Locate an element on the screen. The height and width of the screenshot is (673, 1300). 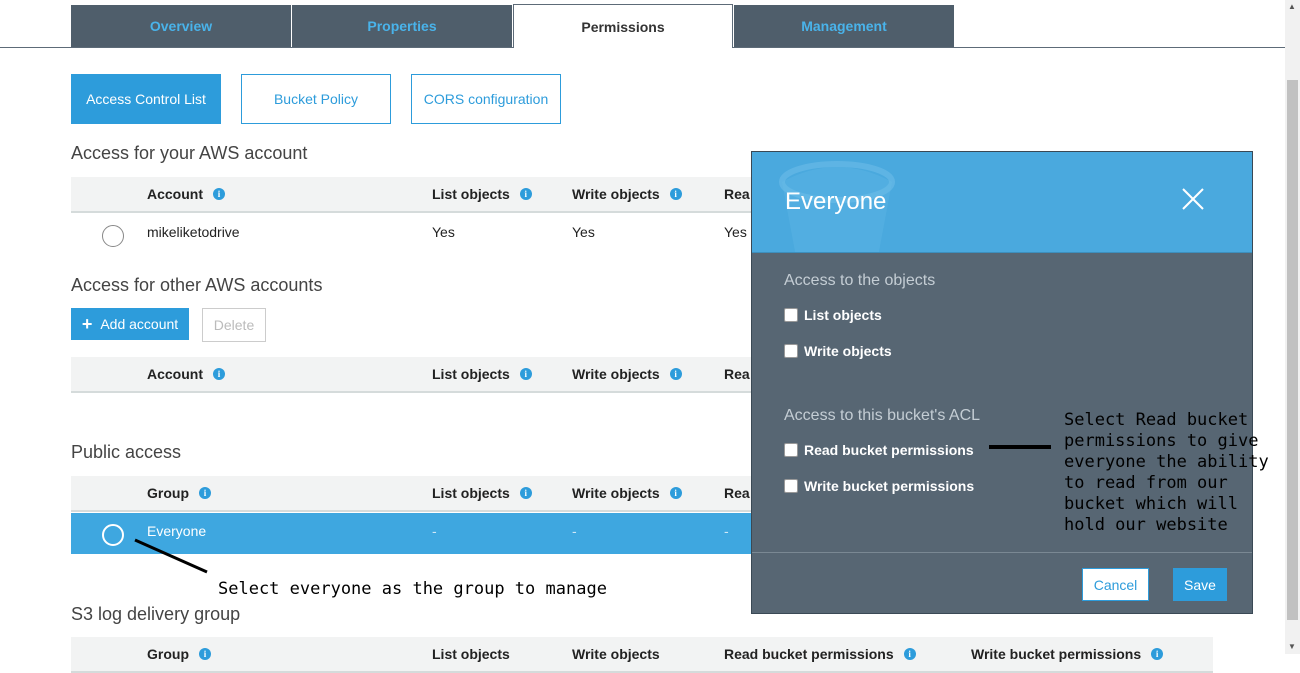
read-bucket-checkbox is located at coordinates (791, 450).